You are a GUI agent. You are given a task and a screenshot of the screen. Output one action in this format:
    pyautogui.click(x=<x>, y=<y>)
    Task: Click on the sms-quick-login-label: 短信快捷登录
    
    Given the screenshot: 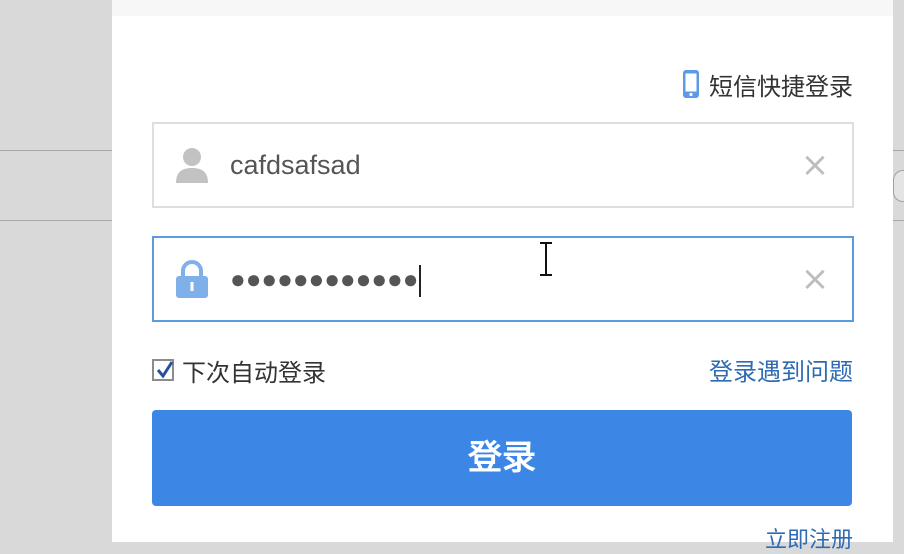 What is the action you would take?
    pyautogui.click(x=781, y=86)
    